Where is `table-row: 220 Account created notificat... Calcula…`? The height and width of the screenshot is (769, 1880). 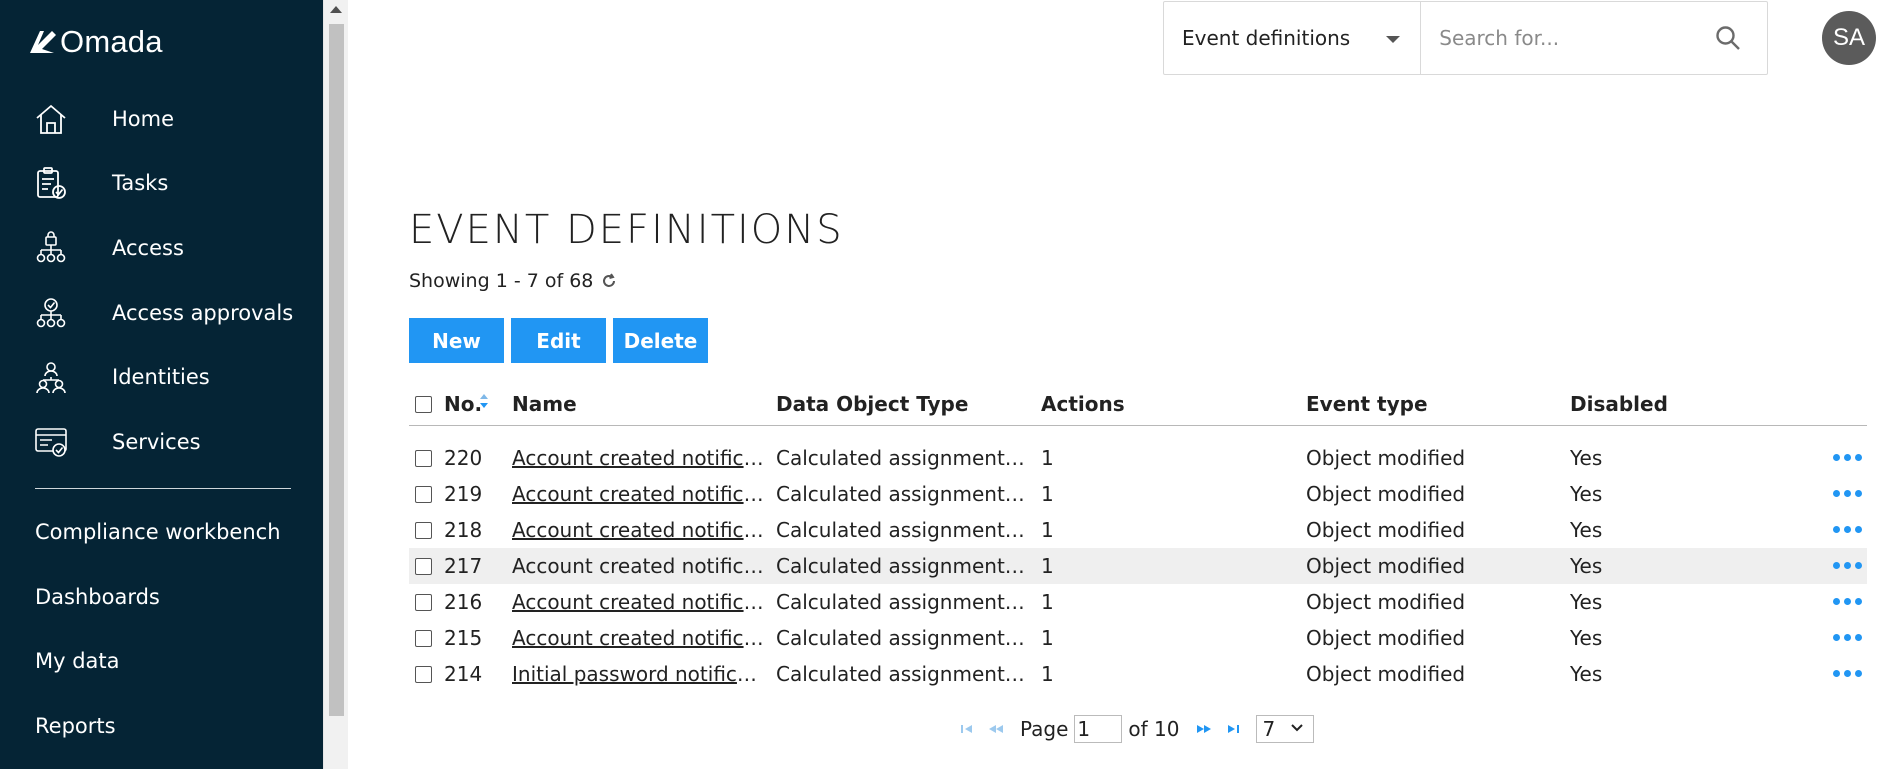 table-row: 220 Account created notificat... Calcula… is located at coordinates (1138, 458).